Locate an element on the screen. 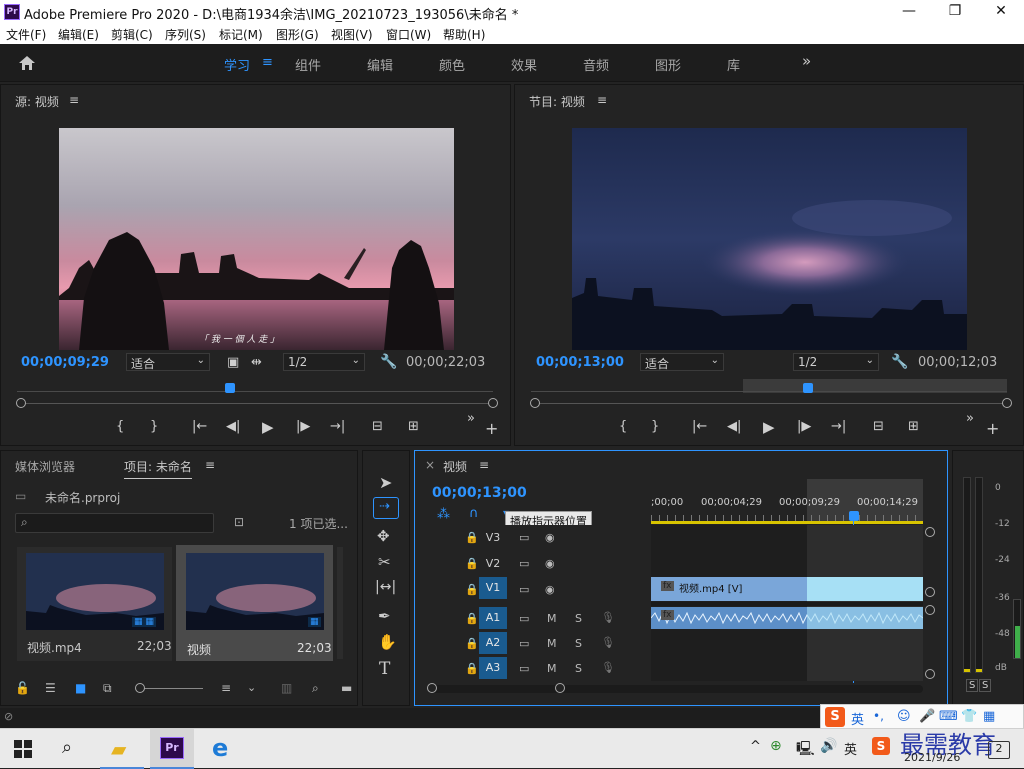 The height and width of the screenshot is (769, 1024). hand-tool-icon: ✋ is located at coordinates (387, 642).